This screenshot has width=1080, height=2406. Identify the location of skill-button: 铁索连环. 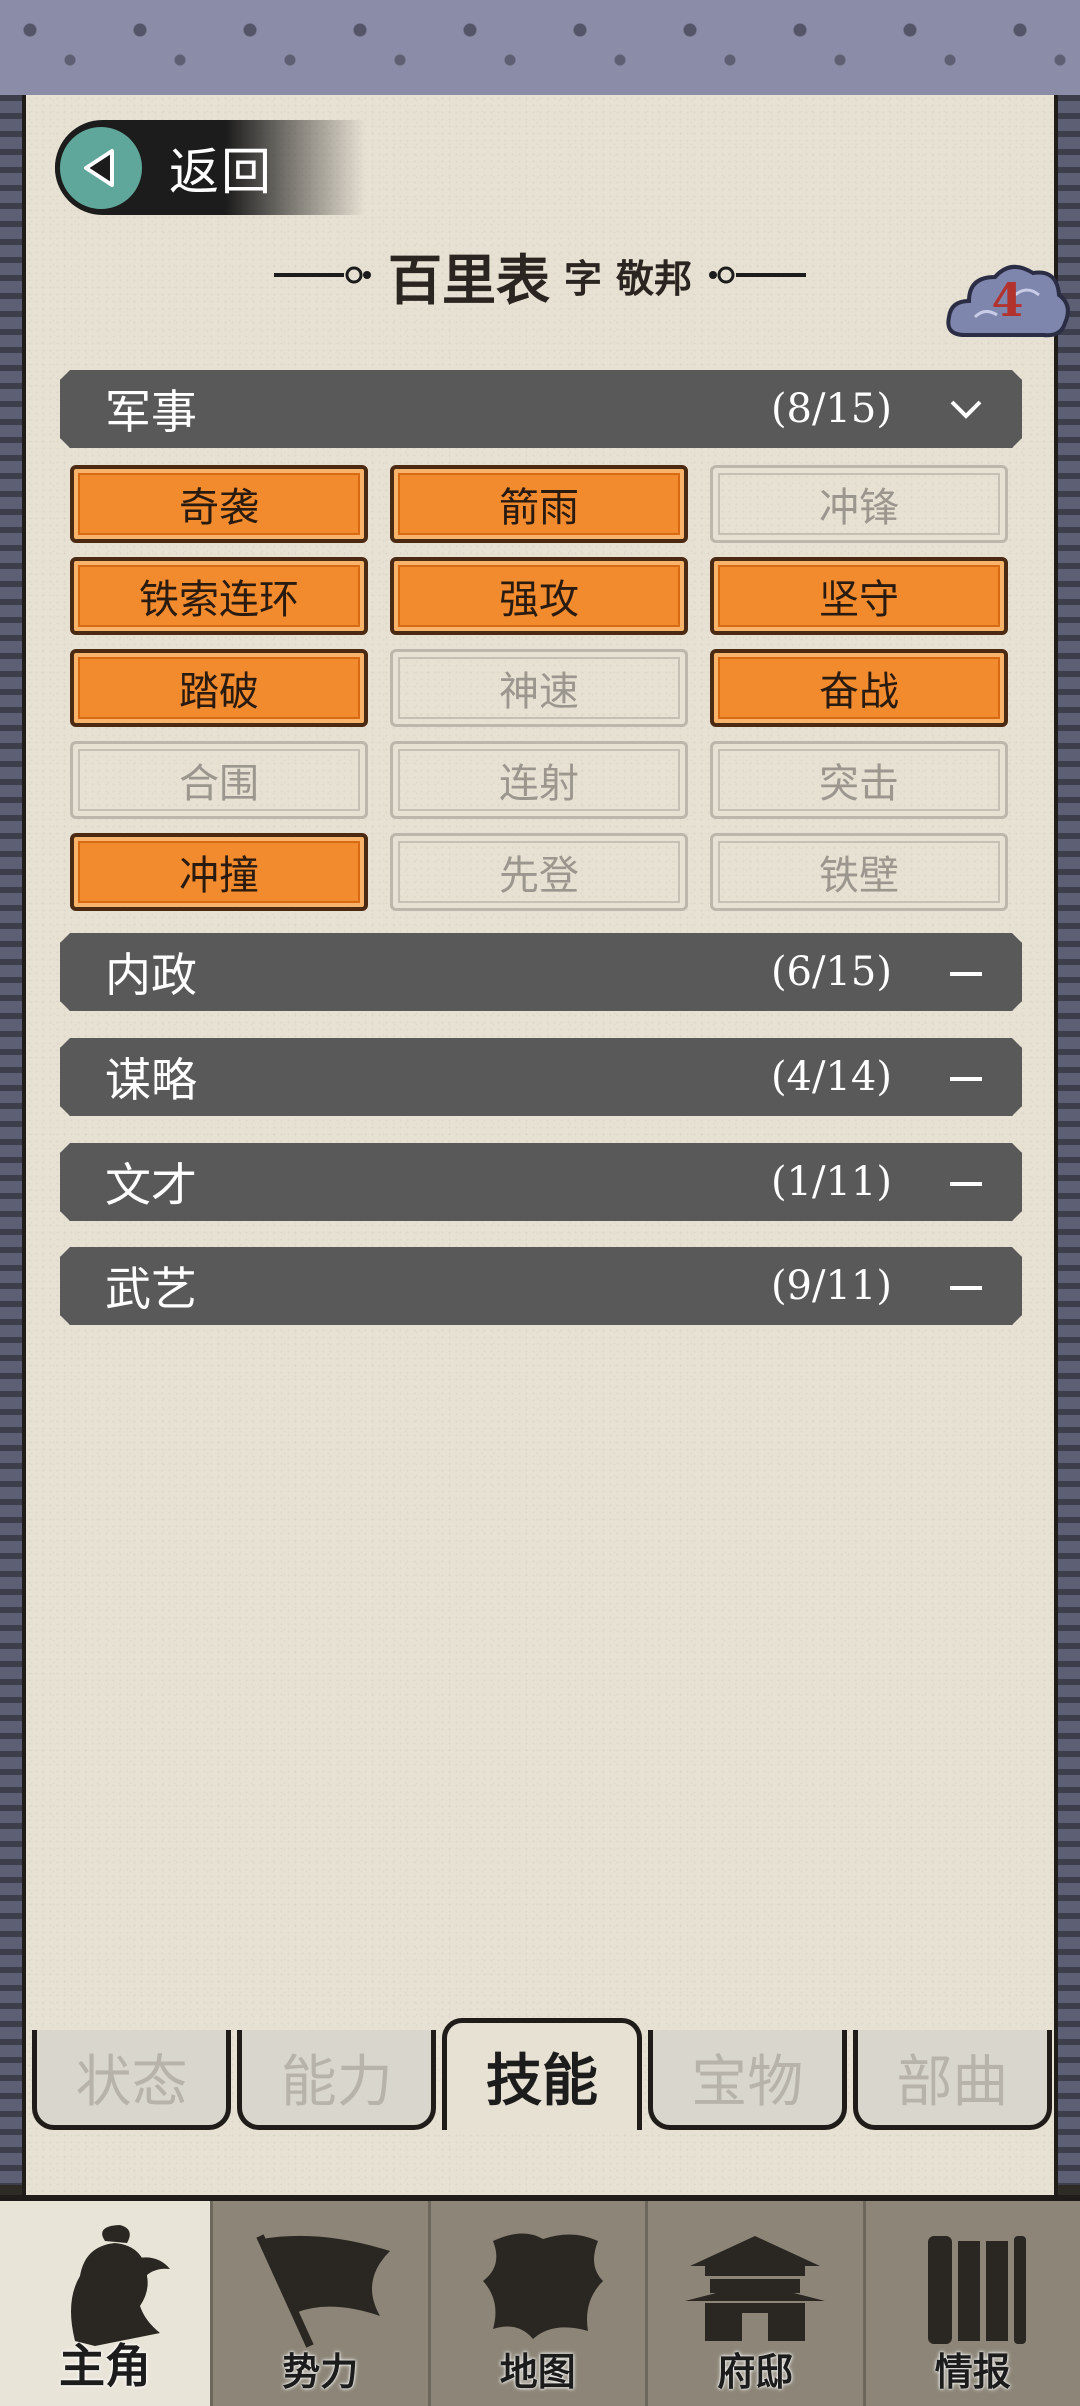
(219, 596).